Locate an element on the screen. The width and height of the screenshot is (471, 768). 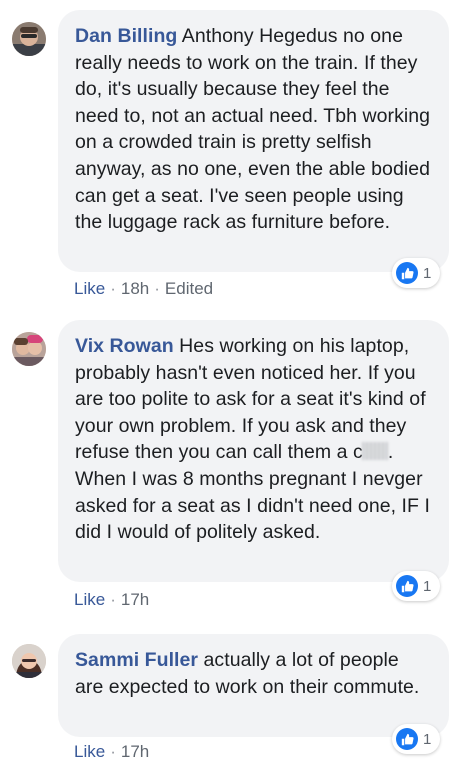
comment-time: 18h is located at coordinates (135, 289).